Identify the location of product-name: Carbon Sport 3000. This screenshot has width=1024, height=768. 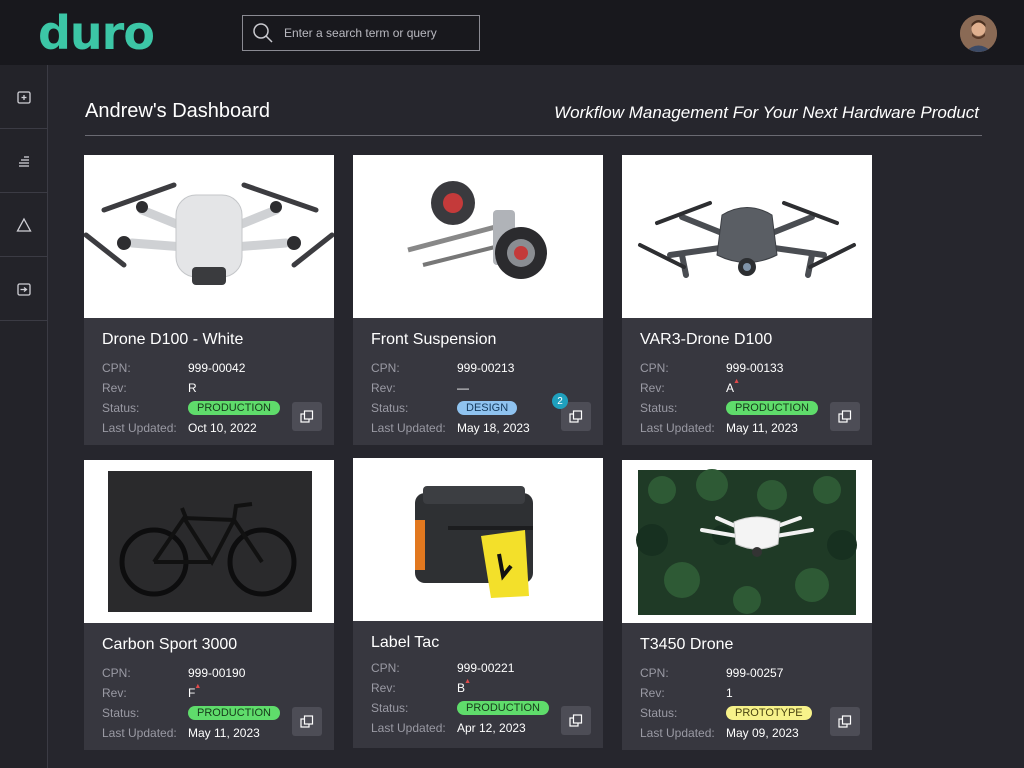
(169, 645).